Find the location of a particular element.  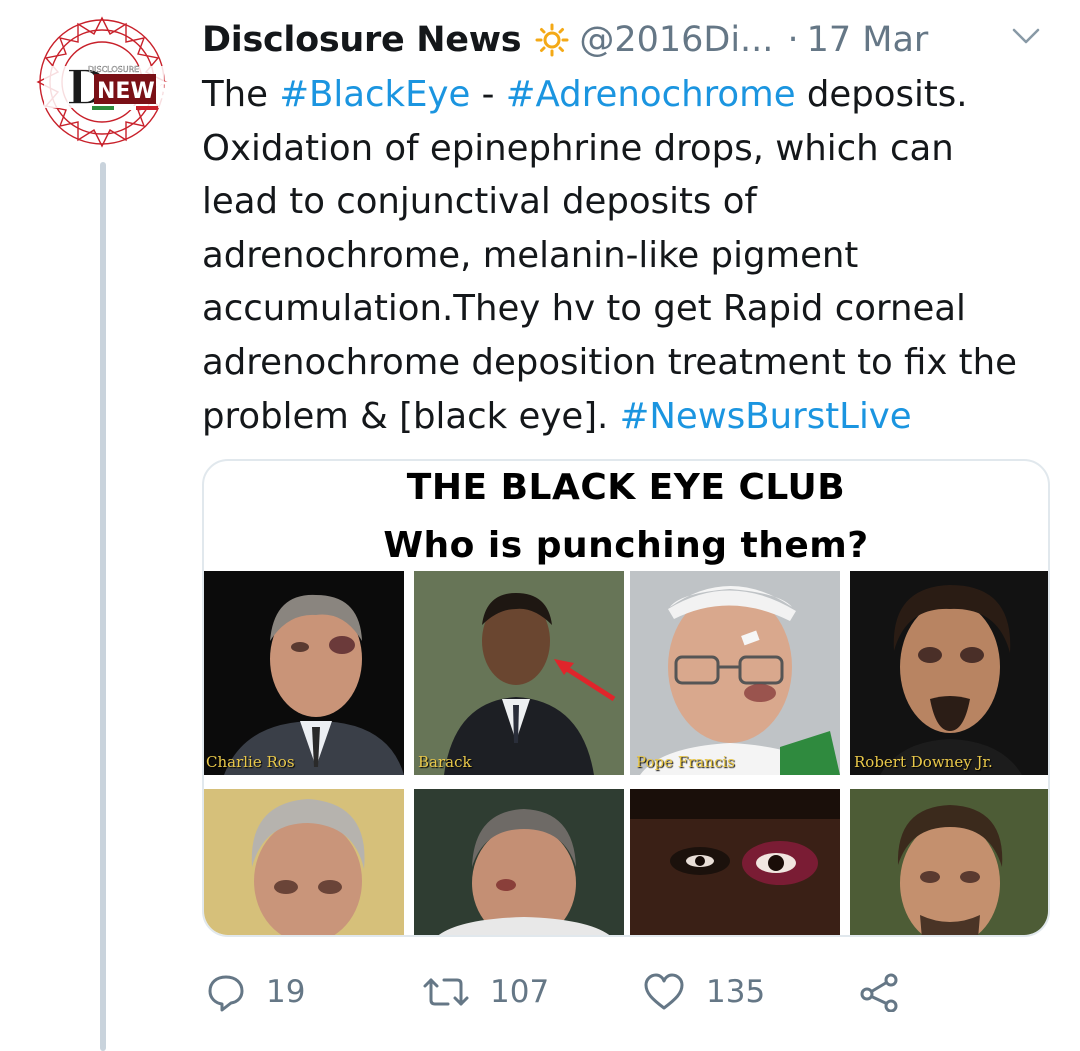

thread-line is located at coordinates (103, 606).